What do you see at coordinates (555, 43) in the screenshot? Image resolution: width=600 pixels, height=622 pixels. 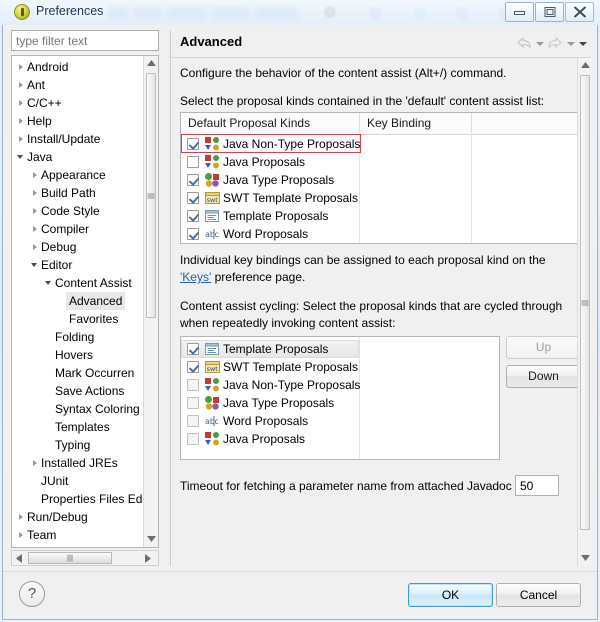 I see `forward-icon` at bounding box center [555, 43].